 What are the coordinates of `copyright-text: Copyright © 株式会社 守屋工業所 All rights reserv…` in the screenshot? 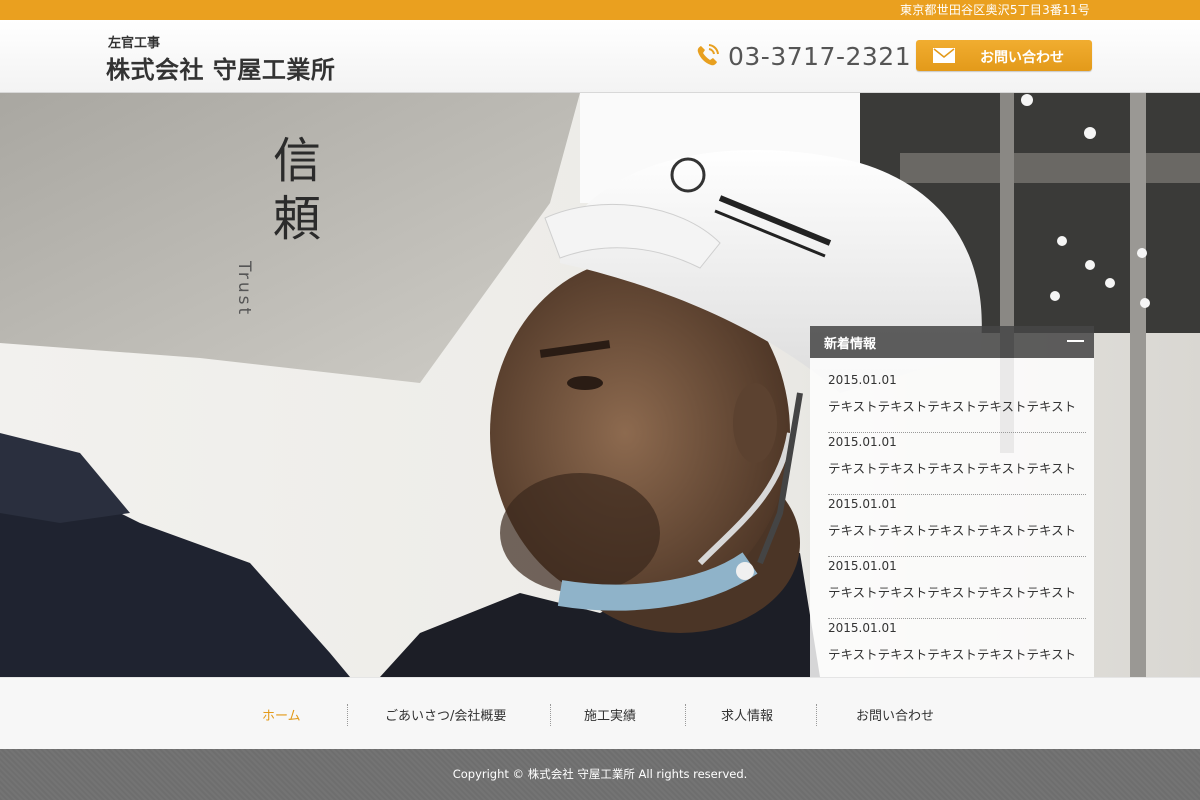 It's located at (600, 774).